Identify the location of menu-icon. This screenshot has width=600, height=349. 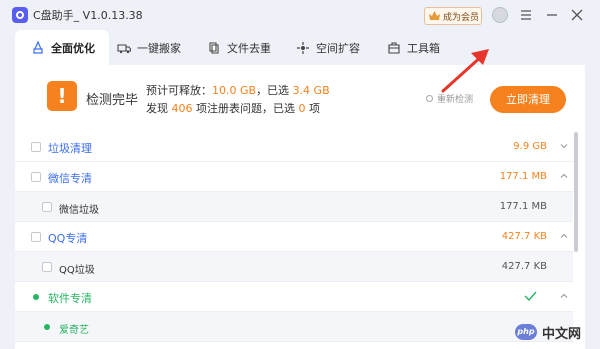
(526, 15).